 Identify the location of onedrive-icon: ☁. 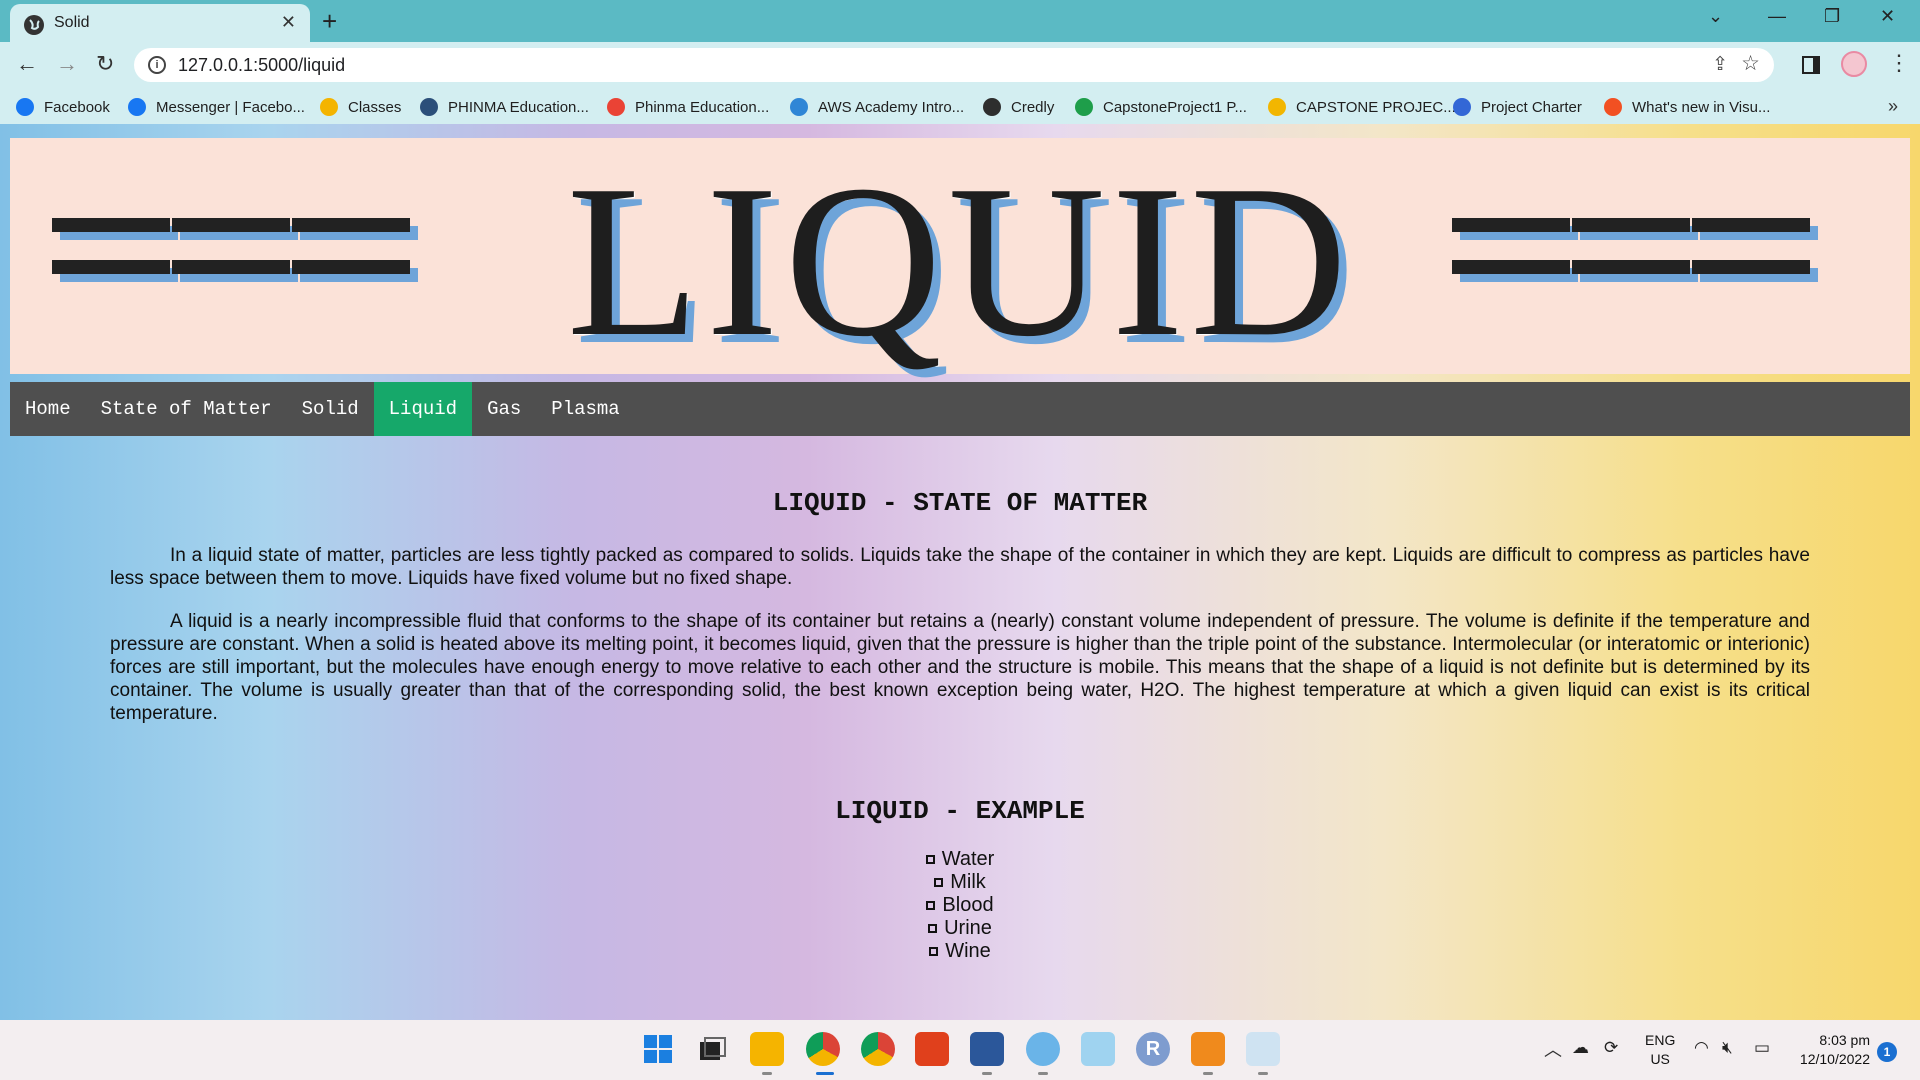
(1580, 1048).